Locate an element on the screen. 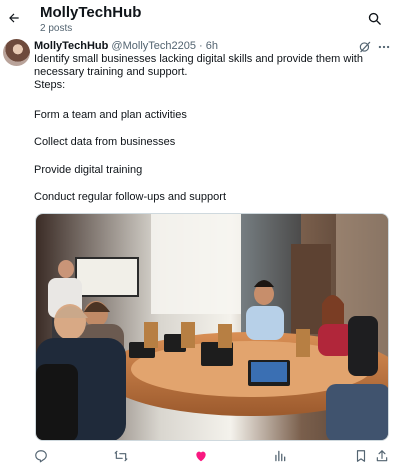 This screenshot has width=400, height=472. bookmark-button is located at coordinates (361, 456).